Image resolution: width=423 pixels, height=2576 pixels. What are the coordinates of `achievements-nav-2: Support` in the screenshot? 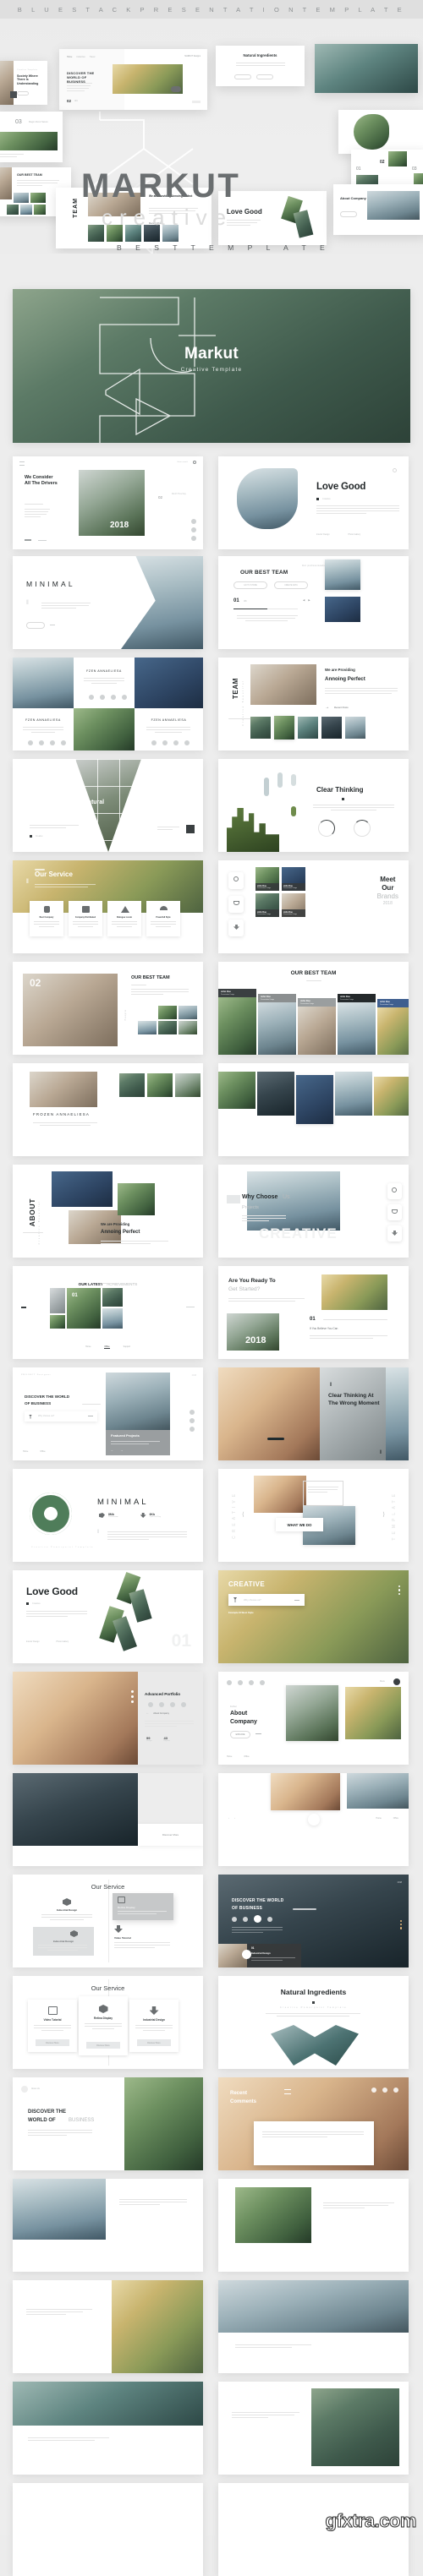 It's located at (127, 1347).